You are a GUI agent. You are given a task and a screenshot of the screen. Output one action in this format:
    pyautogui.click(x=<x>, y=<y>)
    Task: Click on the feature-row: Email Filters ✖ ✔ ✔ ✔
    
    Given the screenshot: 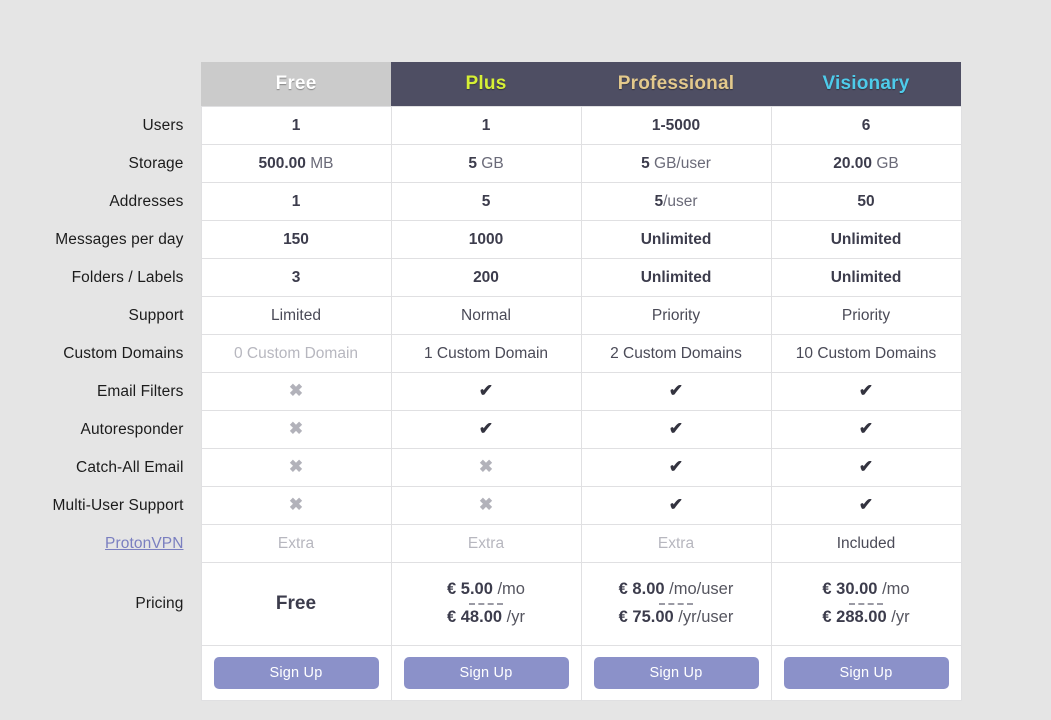 What is the action you would take?
    pyautogui.click(x=491, y=391)
    